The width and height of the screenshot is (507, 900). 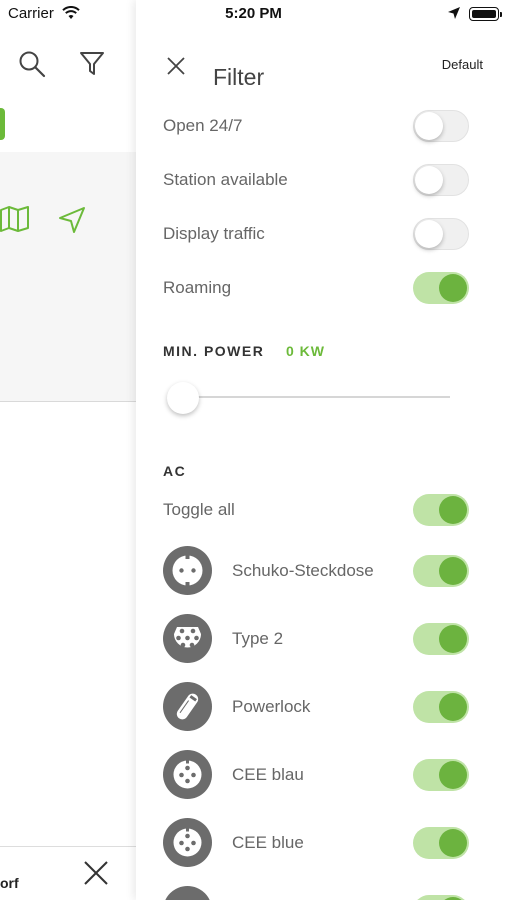 What do you see at coordinates (441, 707) in the screenshot?
I see `powerlock-toggle` at bounding box center [441, 707].